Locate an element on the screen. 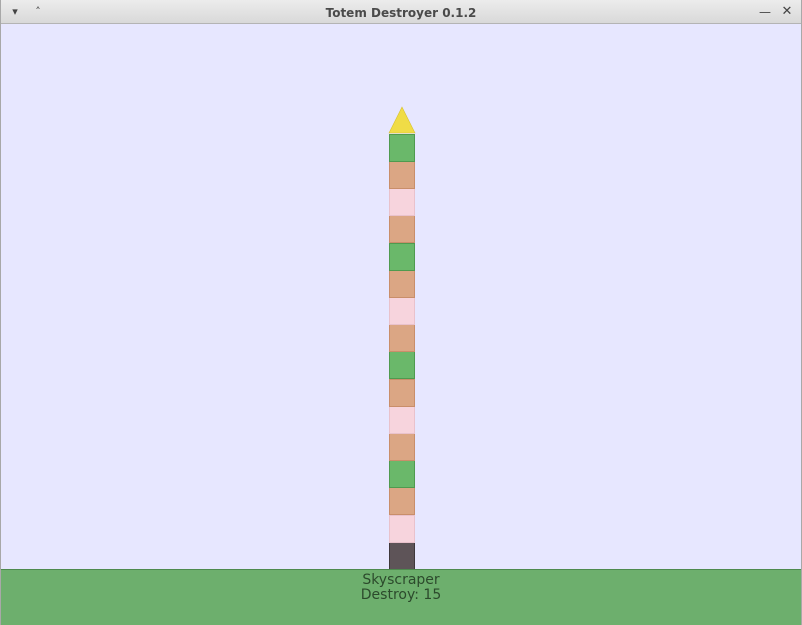  level-name: Skyscraper is located at coordinates (401, 580).